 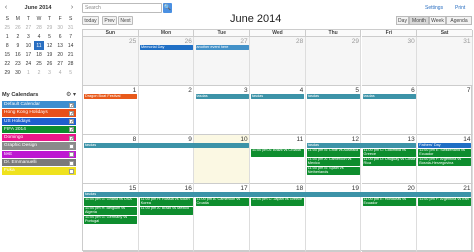 I want to click on mini-day: 24, so click(x=28, y=63).